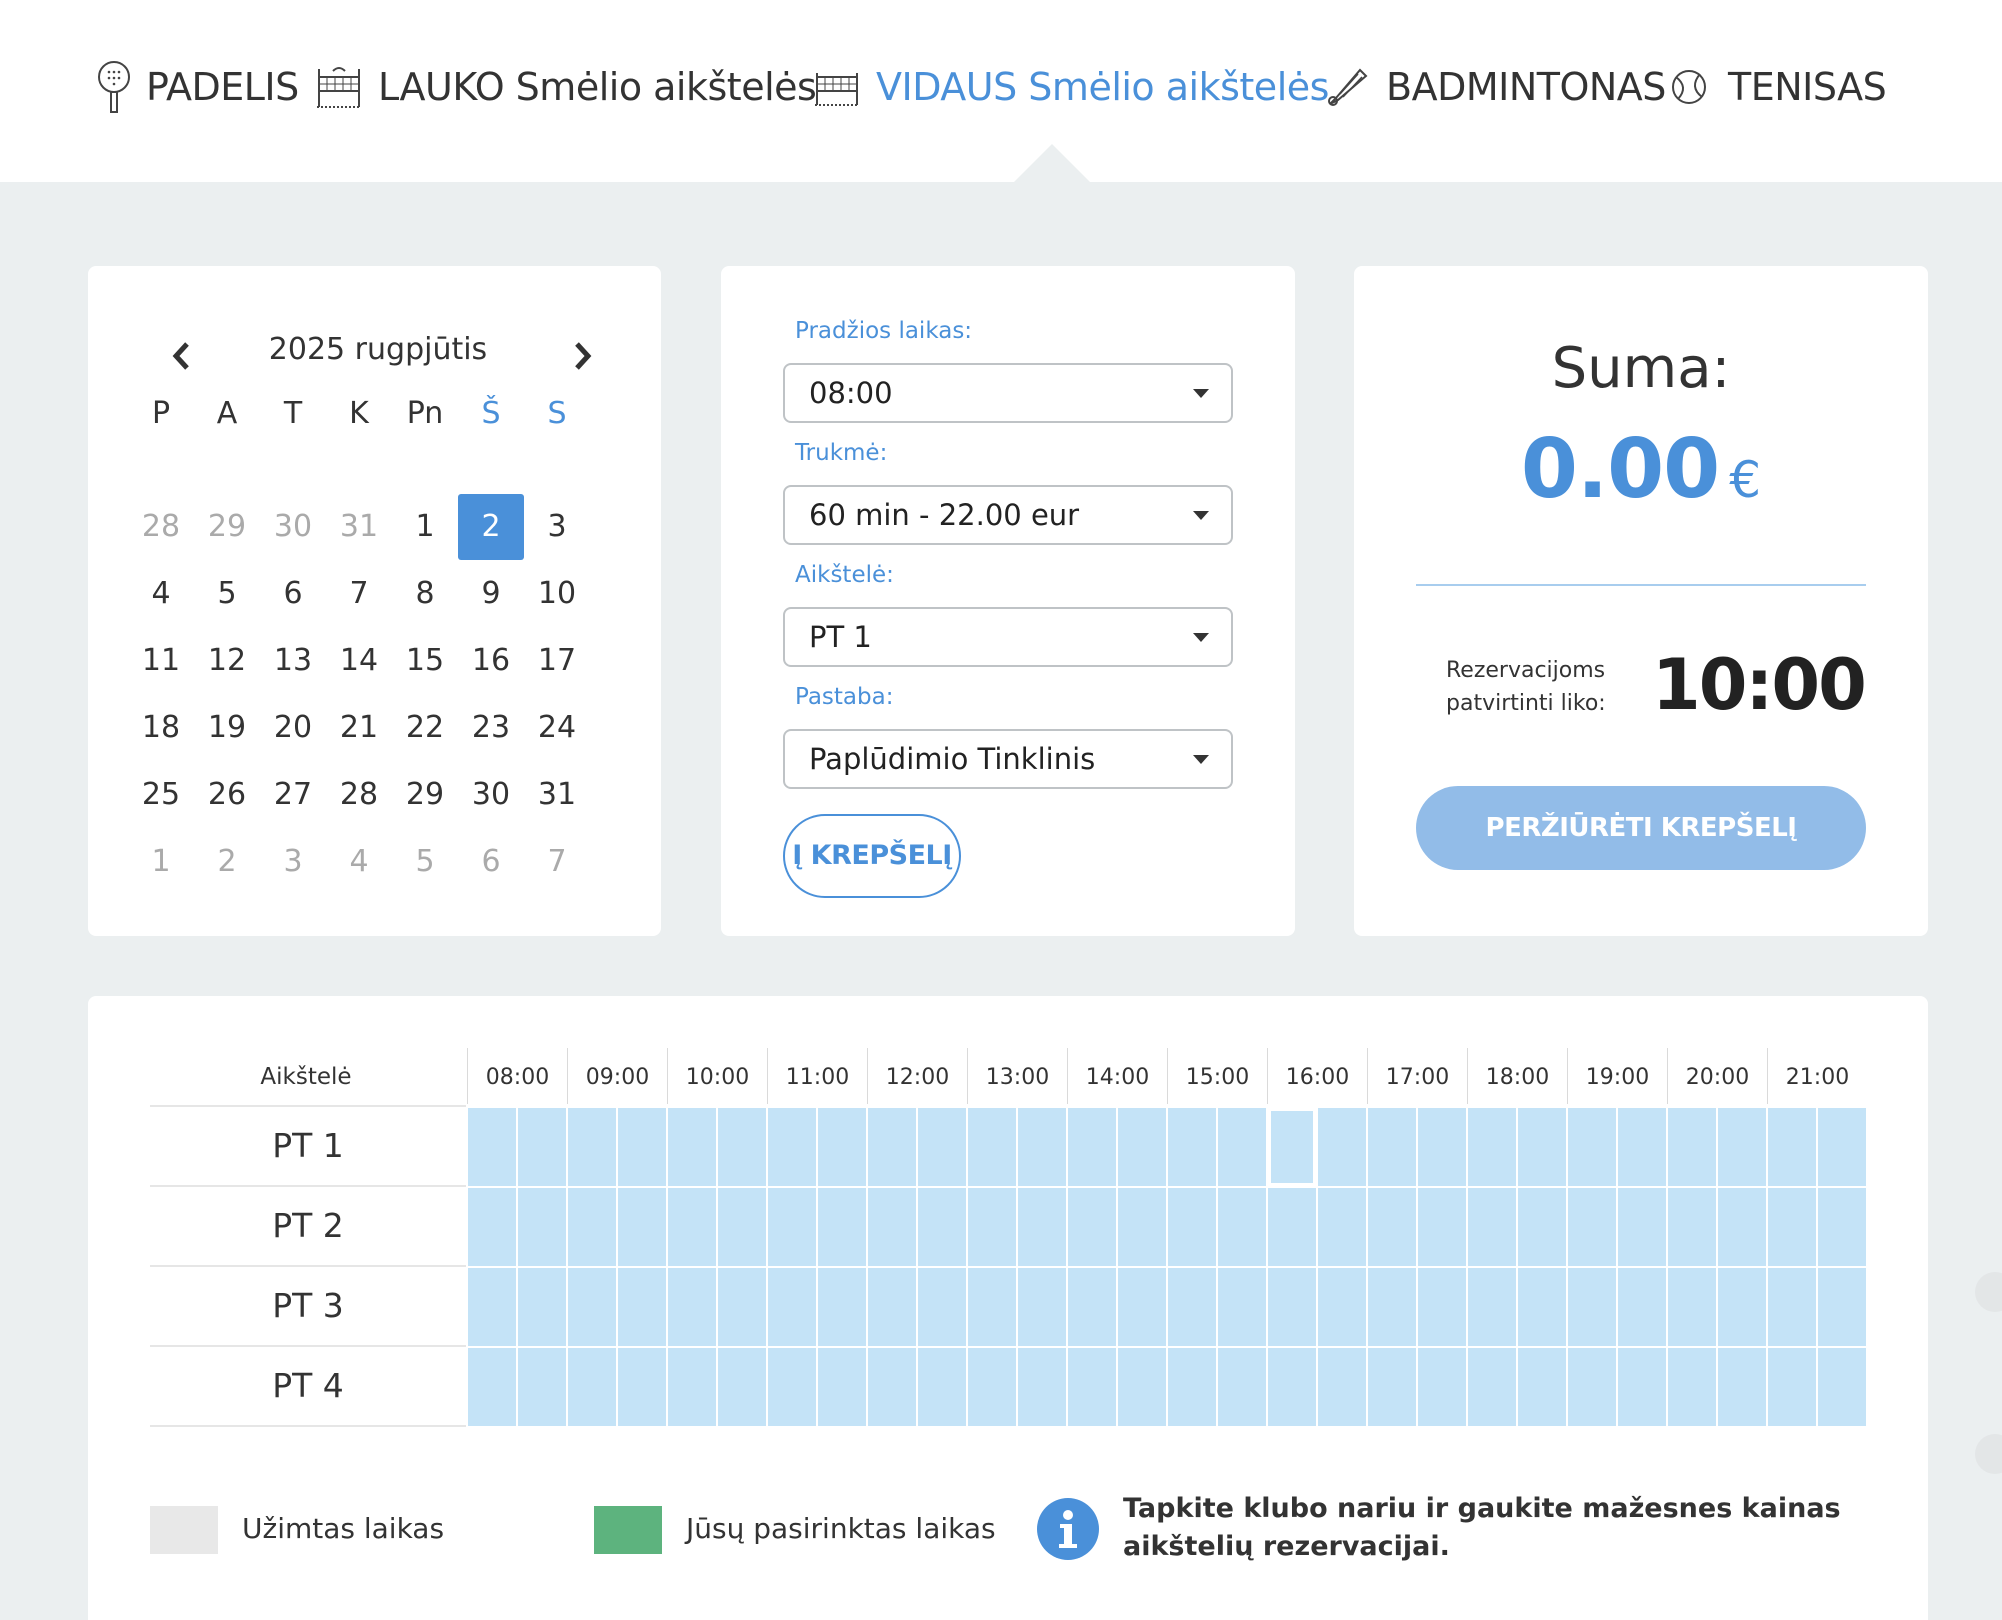  What do you see at coordinates (227, 862) in the screenshot?
I see `calendar-day: 2` at bounding box center [227, 862].